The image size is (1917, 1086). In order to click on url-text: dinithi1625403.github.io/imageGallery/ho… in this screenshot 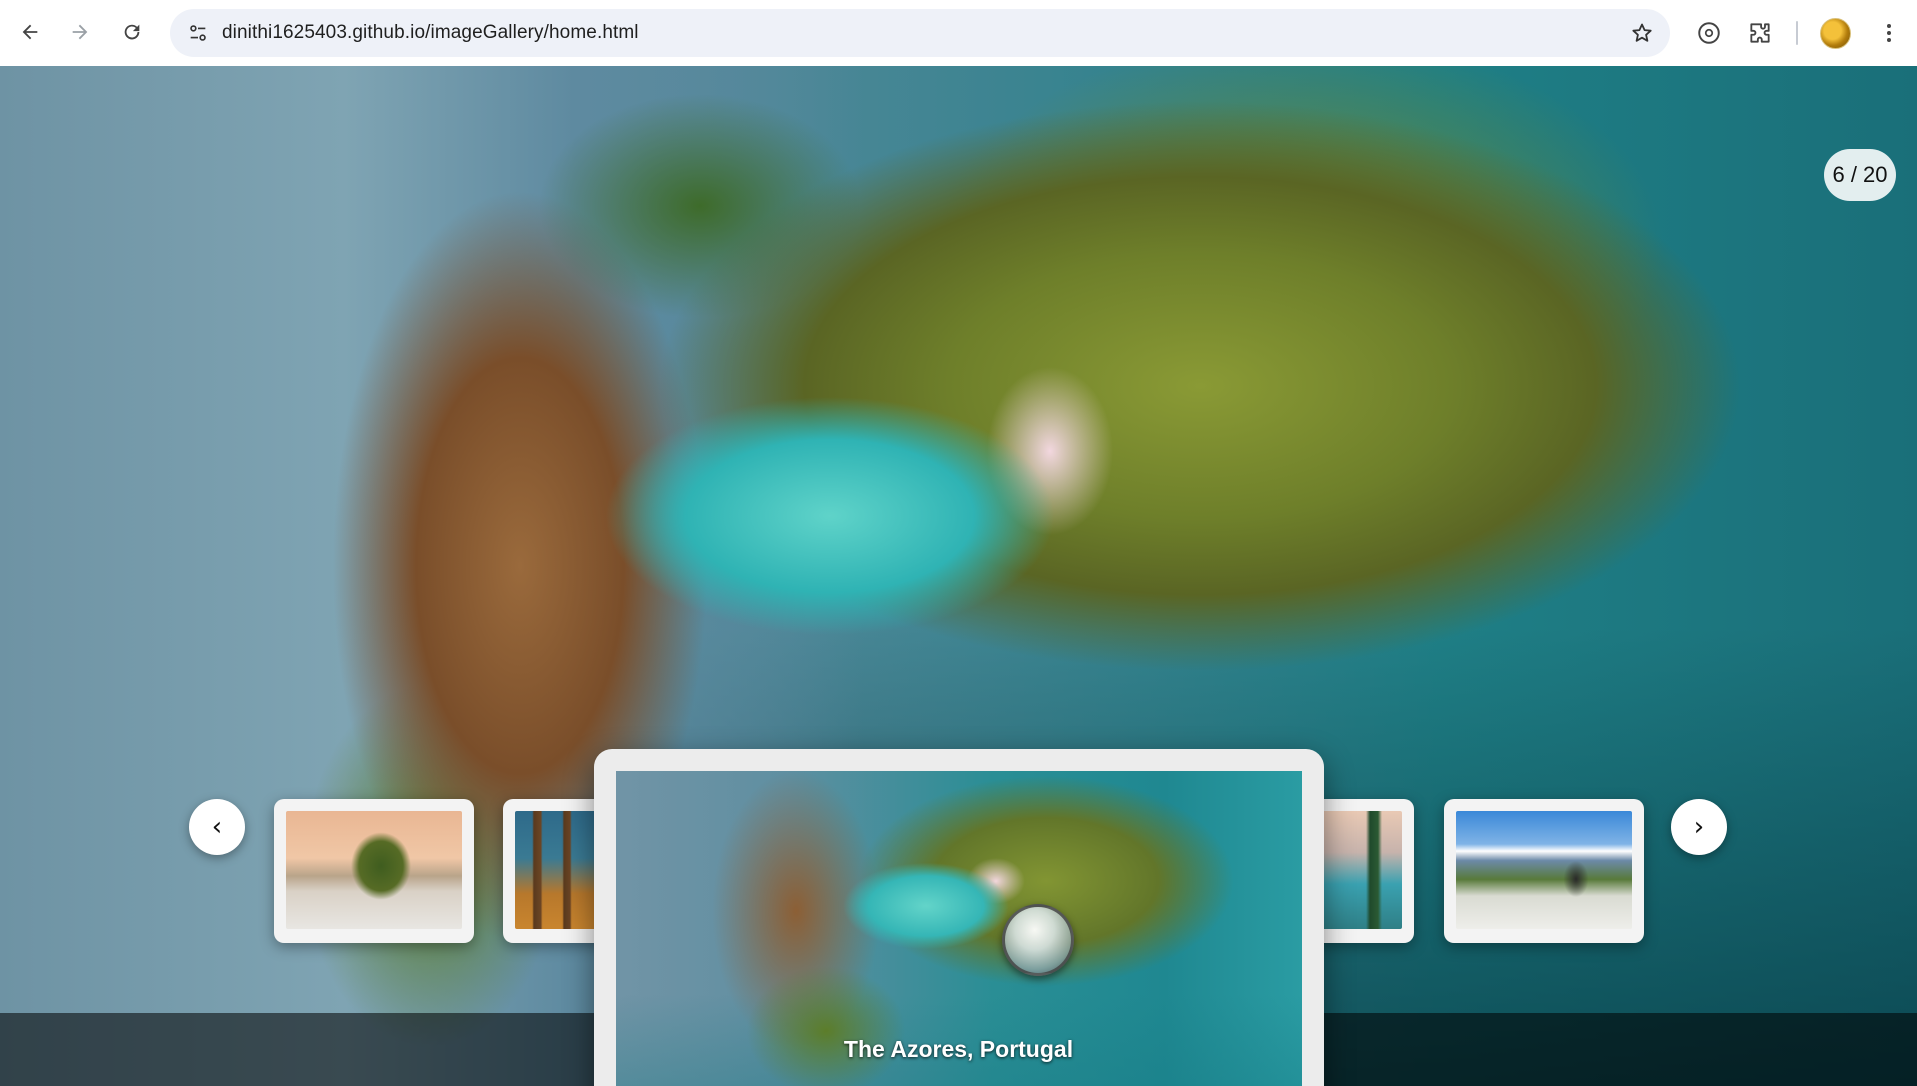, I will do `click(430, 33)`.